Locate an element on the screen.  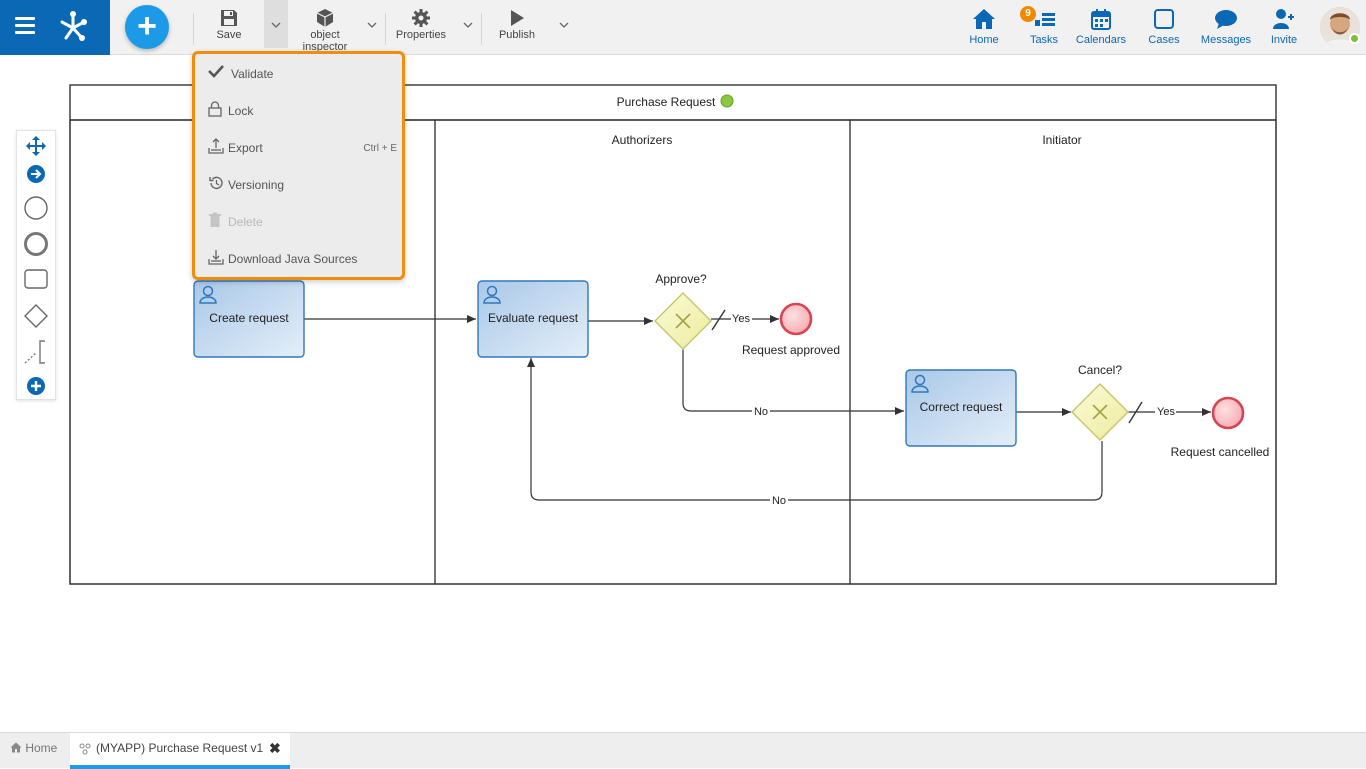
nav-invite-label: Invite is located at coordinates (1284, 40).